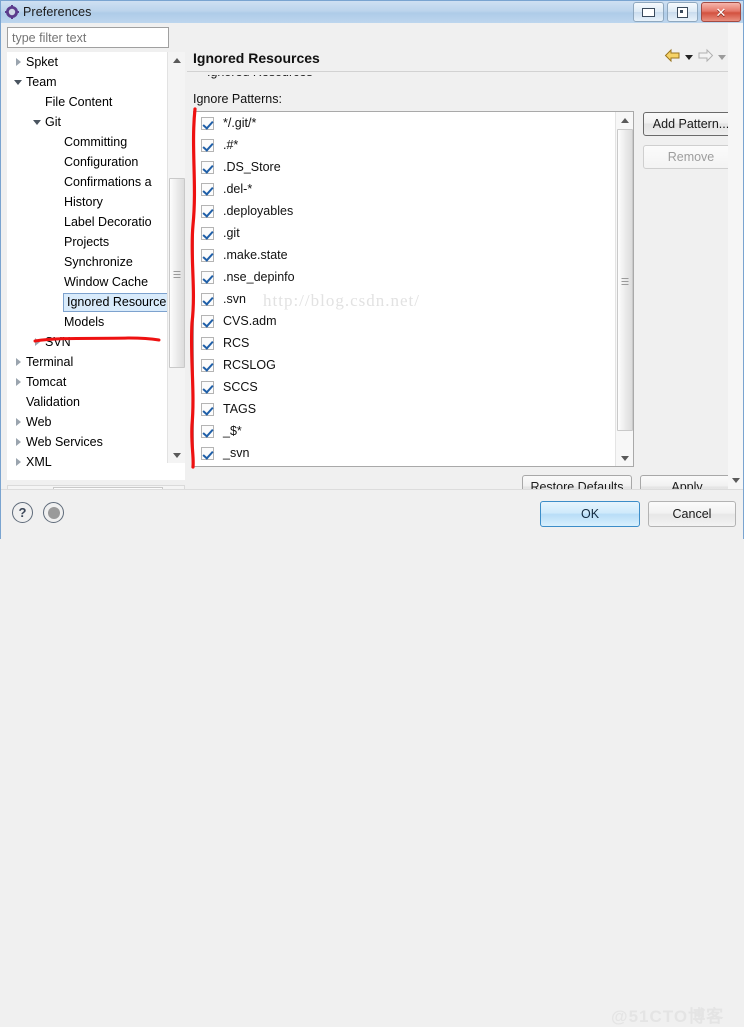 The image size is (744, 1027). What do you see at coordinates (413, 365) in the screenshot?
I see `pattern-row: RCSLOG` at bounding box center [413, 365].